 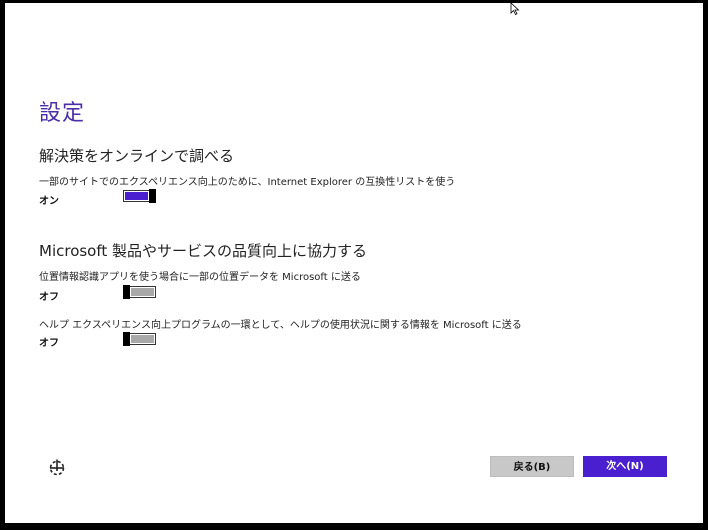 I want to click on ie-compat-list-toggle, so click(x=139, y=196).